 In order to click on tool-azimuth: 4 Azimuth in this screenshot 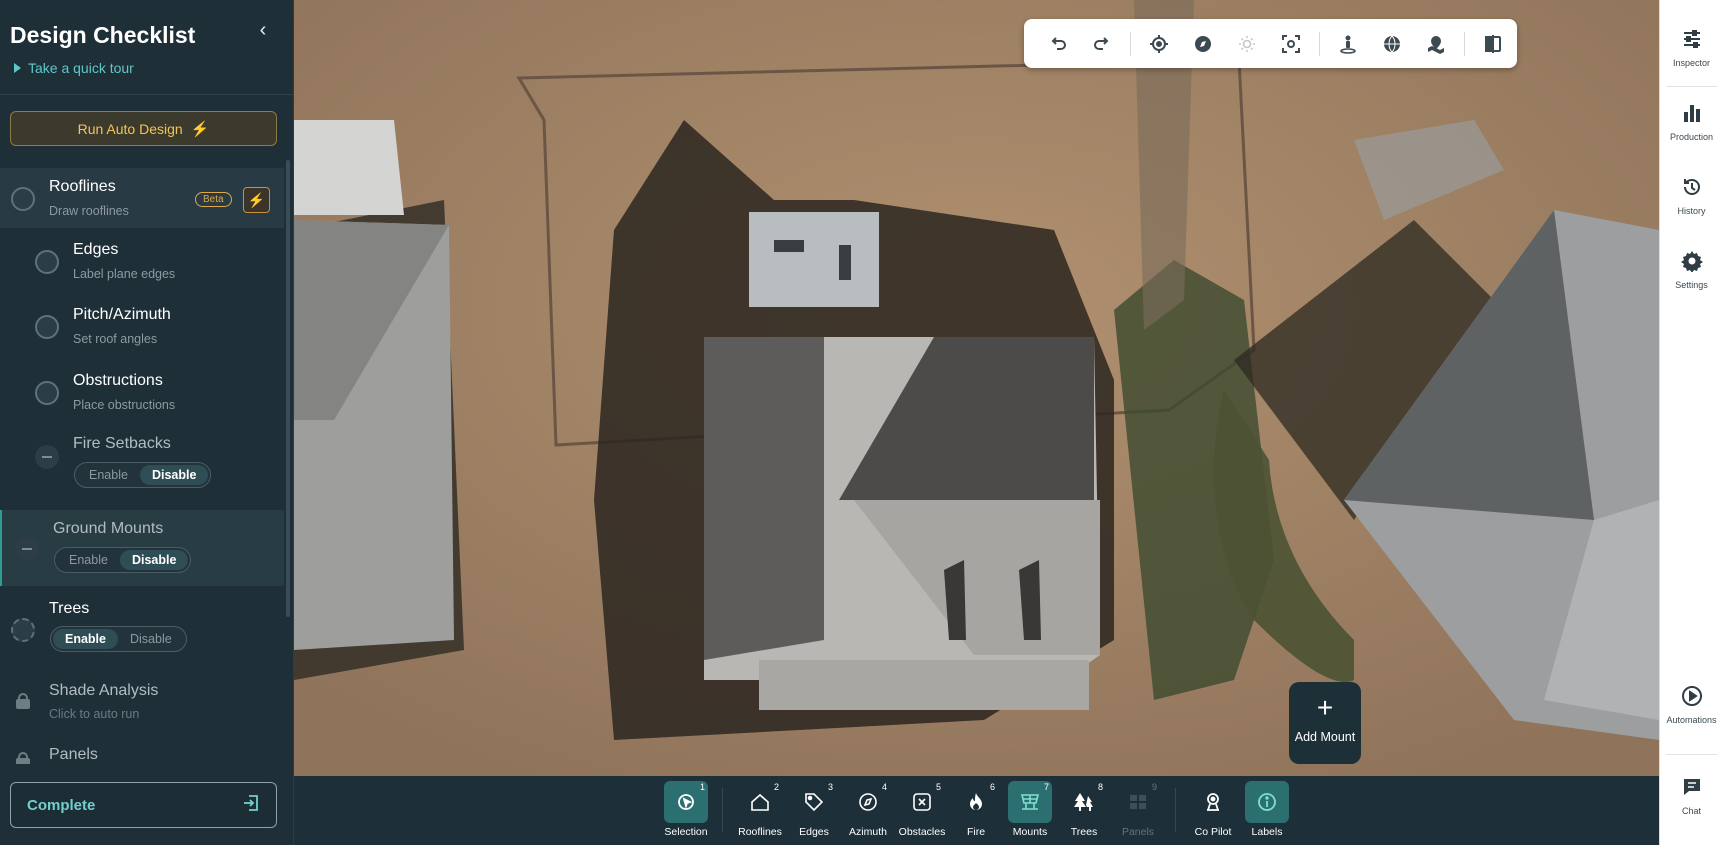, I will do `click(868, 812)`.